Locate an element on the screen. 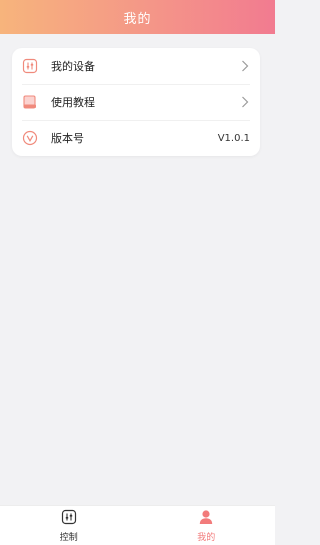 The height and width of the screenshot is (545, 320). user-profile-icon is located at coordinates (206, 519).